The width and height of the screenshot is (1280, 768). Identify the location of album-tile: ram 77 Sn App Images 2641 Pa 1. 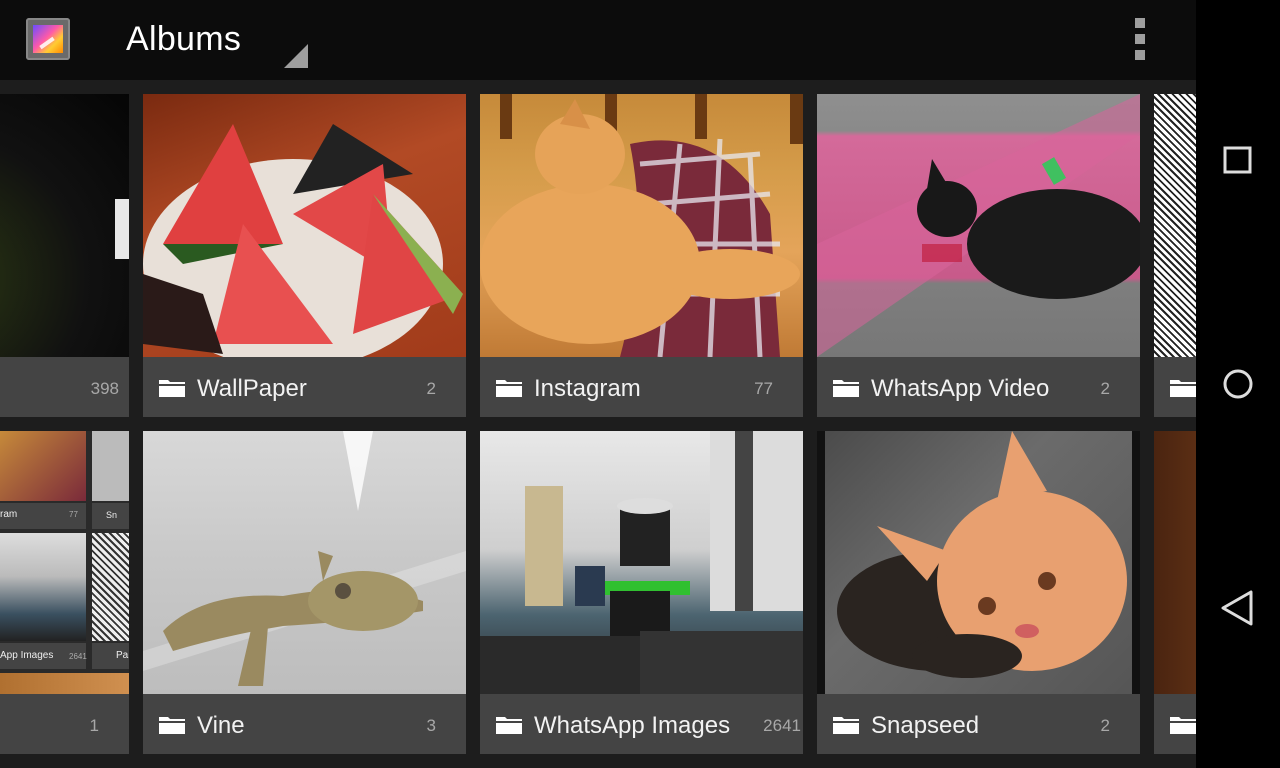
(64, 592).